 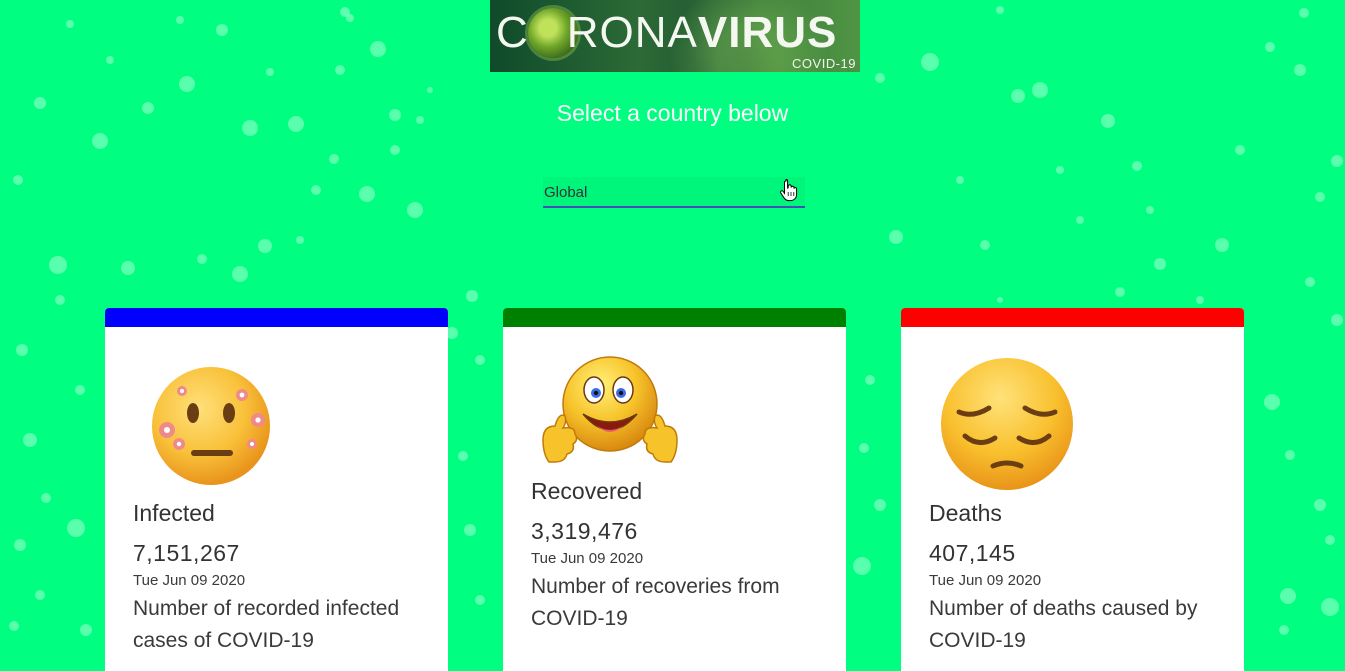 I want to click on logo-title: C RONAVIRUS, so click(x=666, y=33).